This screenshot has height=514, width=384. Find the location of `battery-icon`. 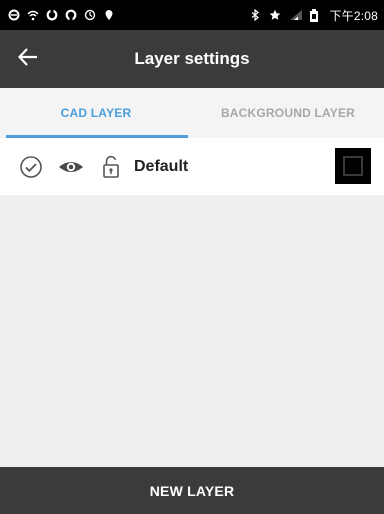

battery-icon is located at coordinates (315, 15).